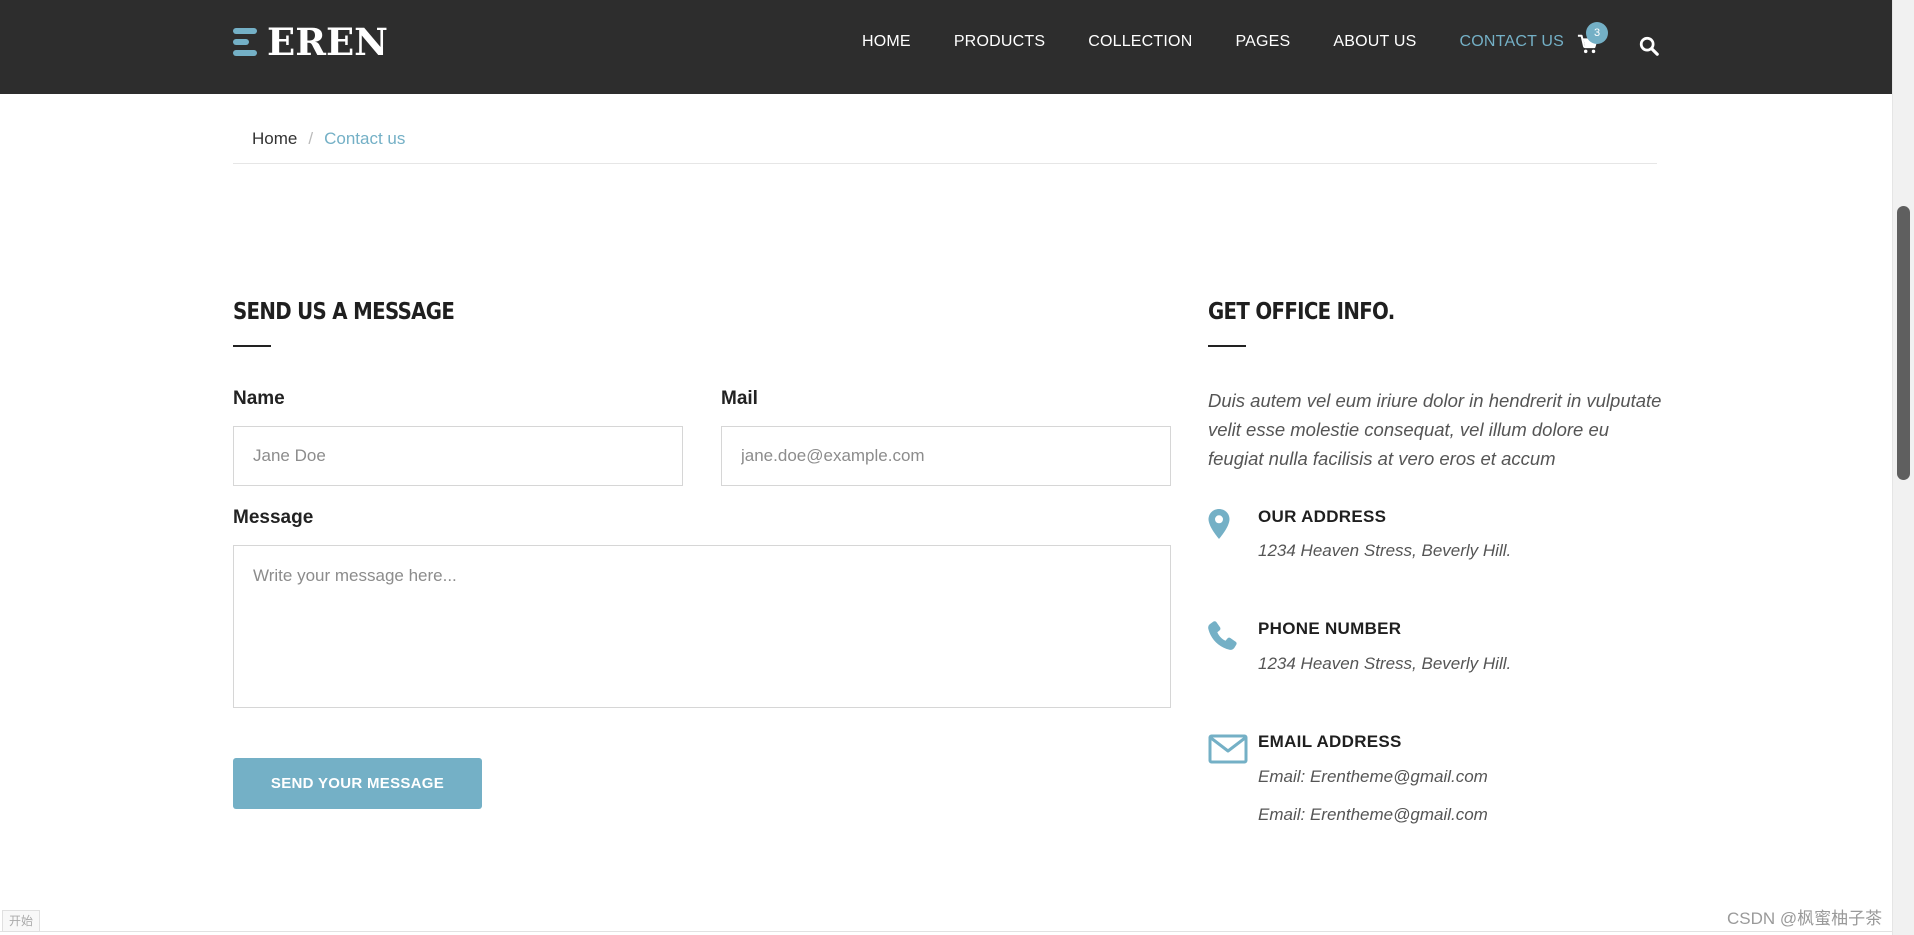  What do you see at coordinates (1262, 42) in the screenshot?
I see `nav-item-pages: PAGES` at bounding box center [1262, 42].